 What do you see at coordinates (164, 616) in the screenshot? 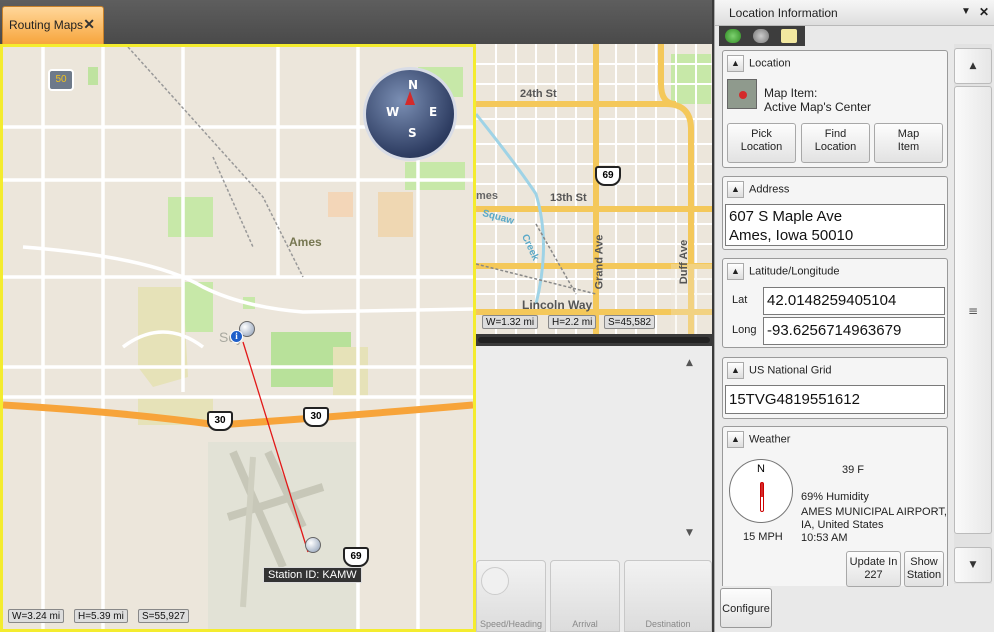
I see `map-scale-ratio: S=55,927` at bounding box center [164, 616].